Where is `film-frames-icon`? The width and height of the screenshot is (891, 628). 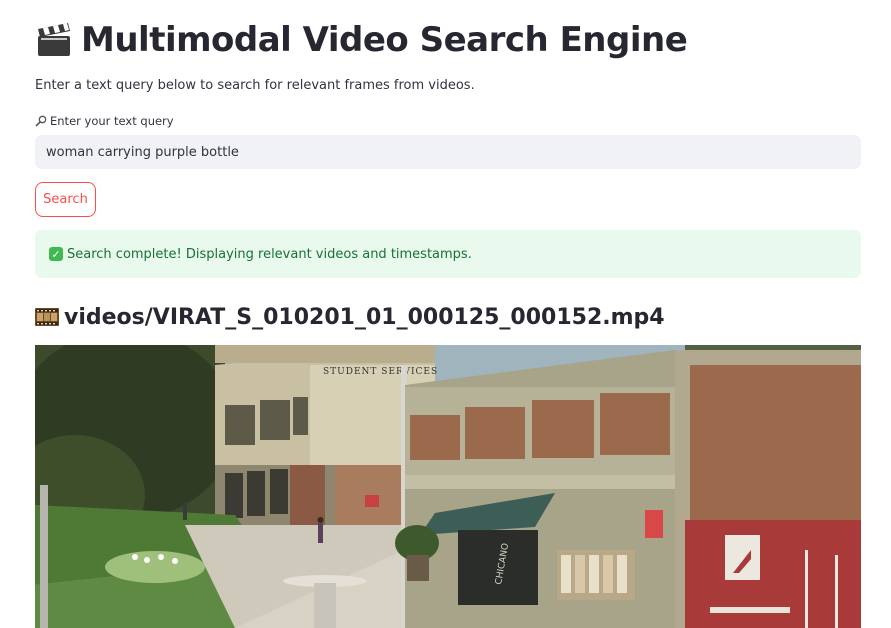
film-frames-icon is located at coordinates (47, 317).